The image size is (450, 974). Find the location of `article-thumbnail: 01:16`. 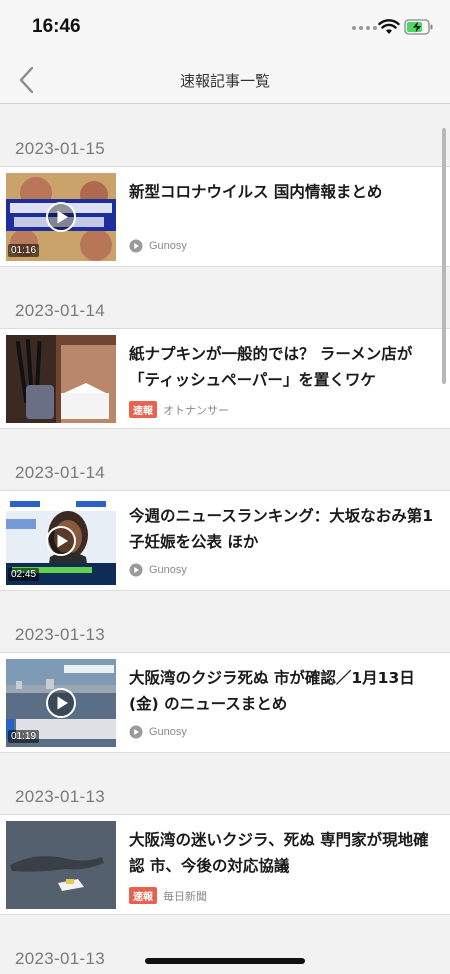

article-thumbnail: 01:16 is located at coordinates (61, 217).